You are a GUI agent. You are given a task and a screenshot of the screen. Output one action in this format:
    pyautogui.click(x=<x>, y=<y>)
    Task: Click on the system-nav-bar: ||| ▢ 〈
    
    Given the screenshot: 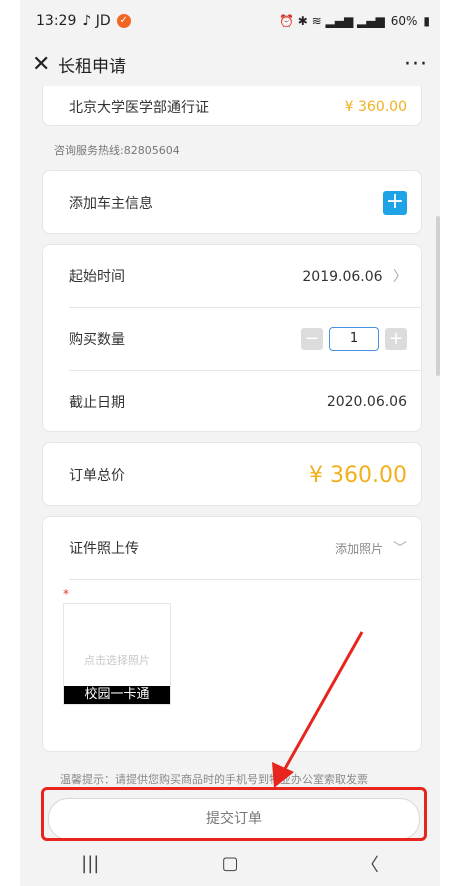 What is the action you would take?
    pyautogui.click(x=230, y=863)
    